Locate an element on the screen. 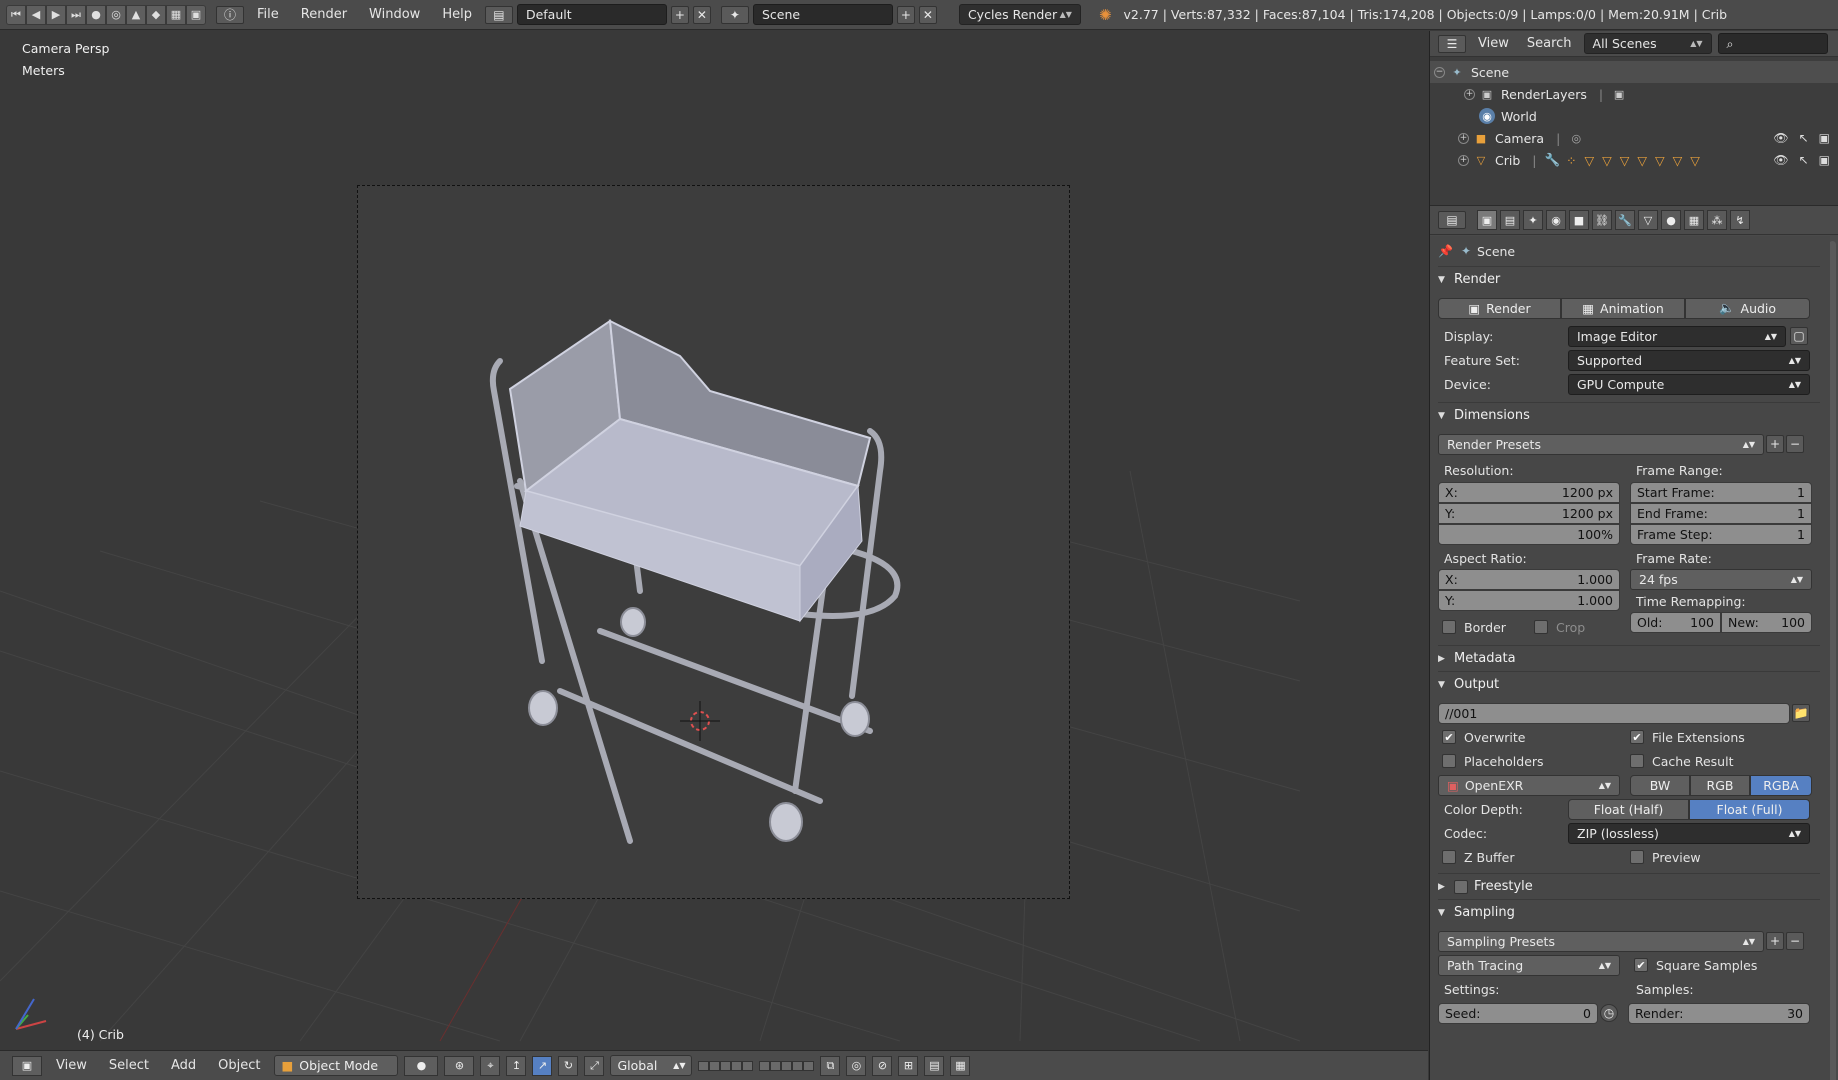 This screenshot has height=1080, width=1838. tab-physics-icon: ↯ is located at coordinates (1740, 220).